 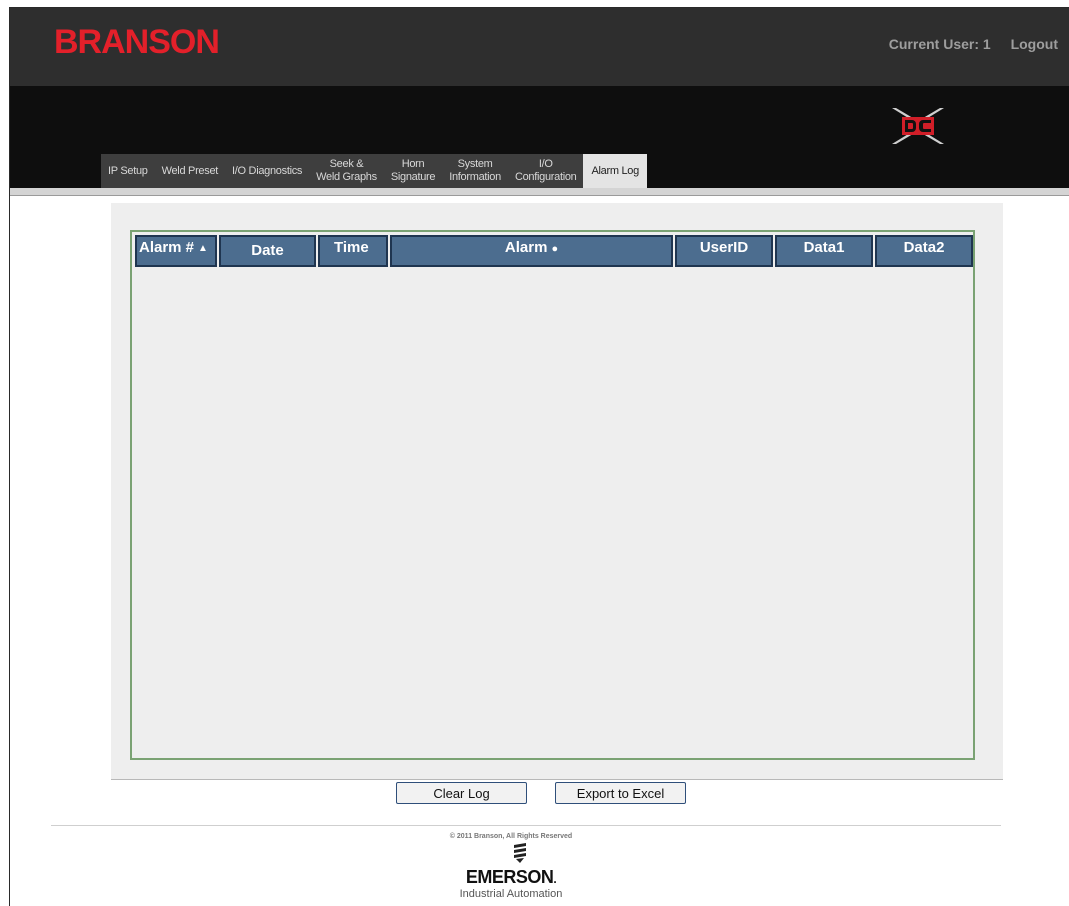 What do you see at coordinates (824, 247) in the screenshot?
I see `column-label: Data1` at bounding box center [824, 247].